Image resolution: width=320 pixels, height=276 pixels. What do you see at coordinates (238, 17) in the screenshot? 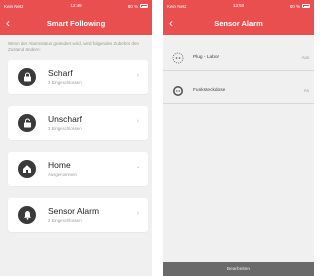
I see `header-bar: Kein Netz 13:50 80 % ‹ Sensor Alarm` at bounding box center [238, 17].